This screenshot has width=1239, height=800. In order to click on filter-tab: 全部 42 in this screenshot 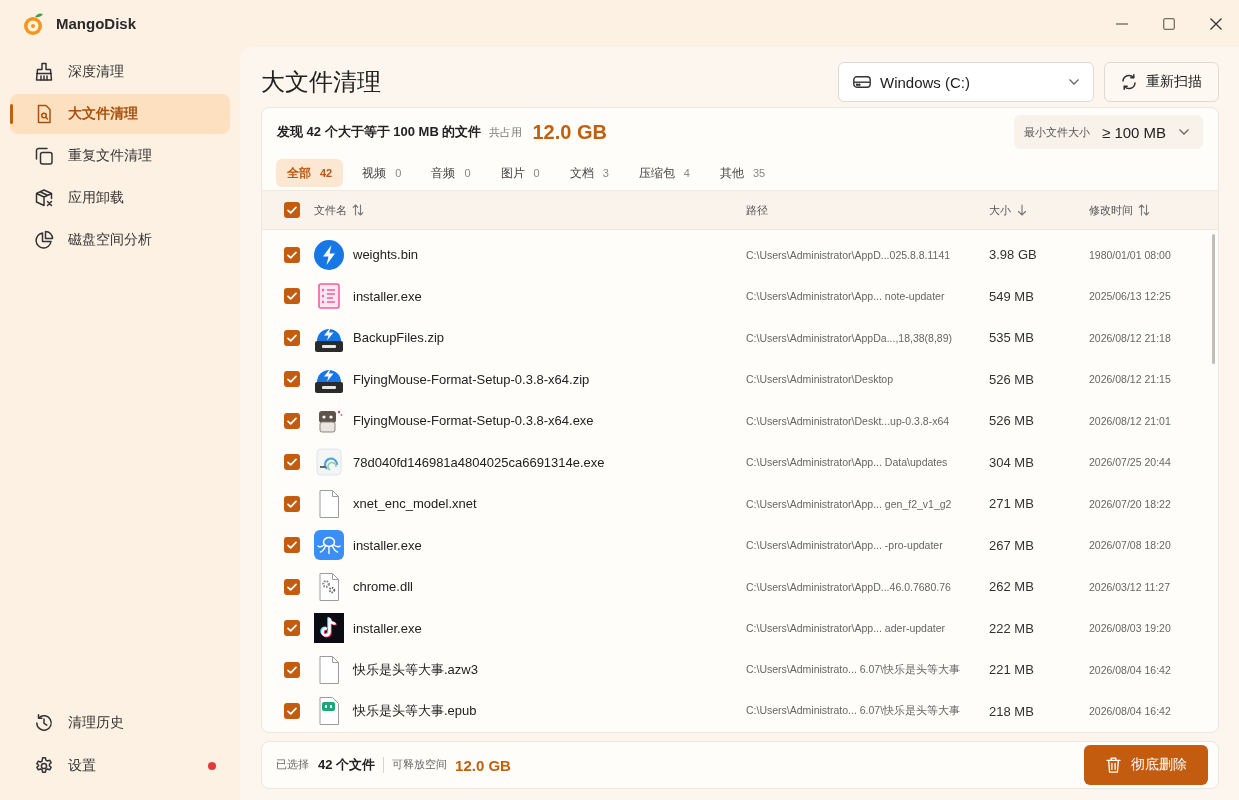, I will do `click(310, 173)`.